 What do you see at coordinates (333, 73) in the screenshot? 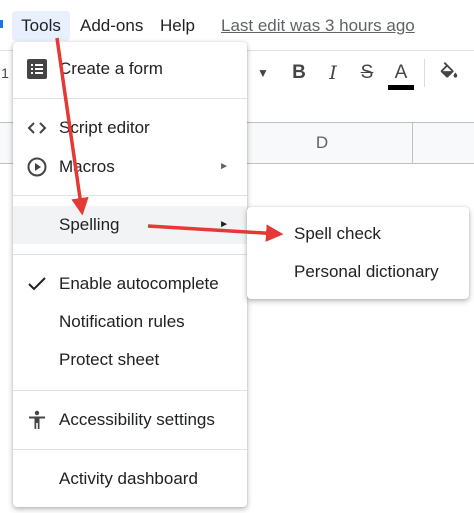
I see `italic-button: I` at bounding box center [333, 73].